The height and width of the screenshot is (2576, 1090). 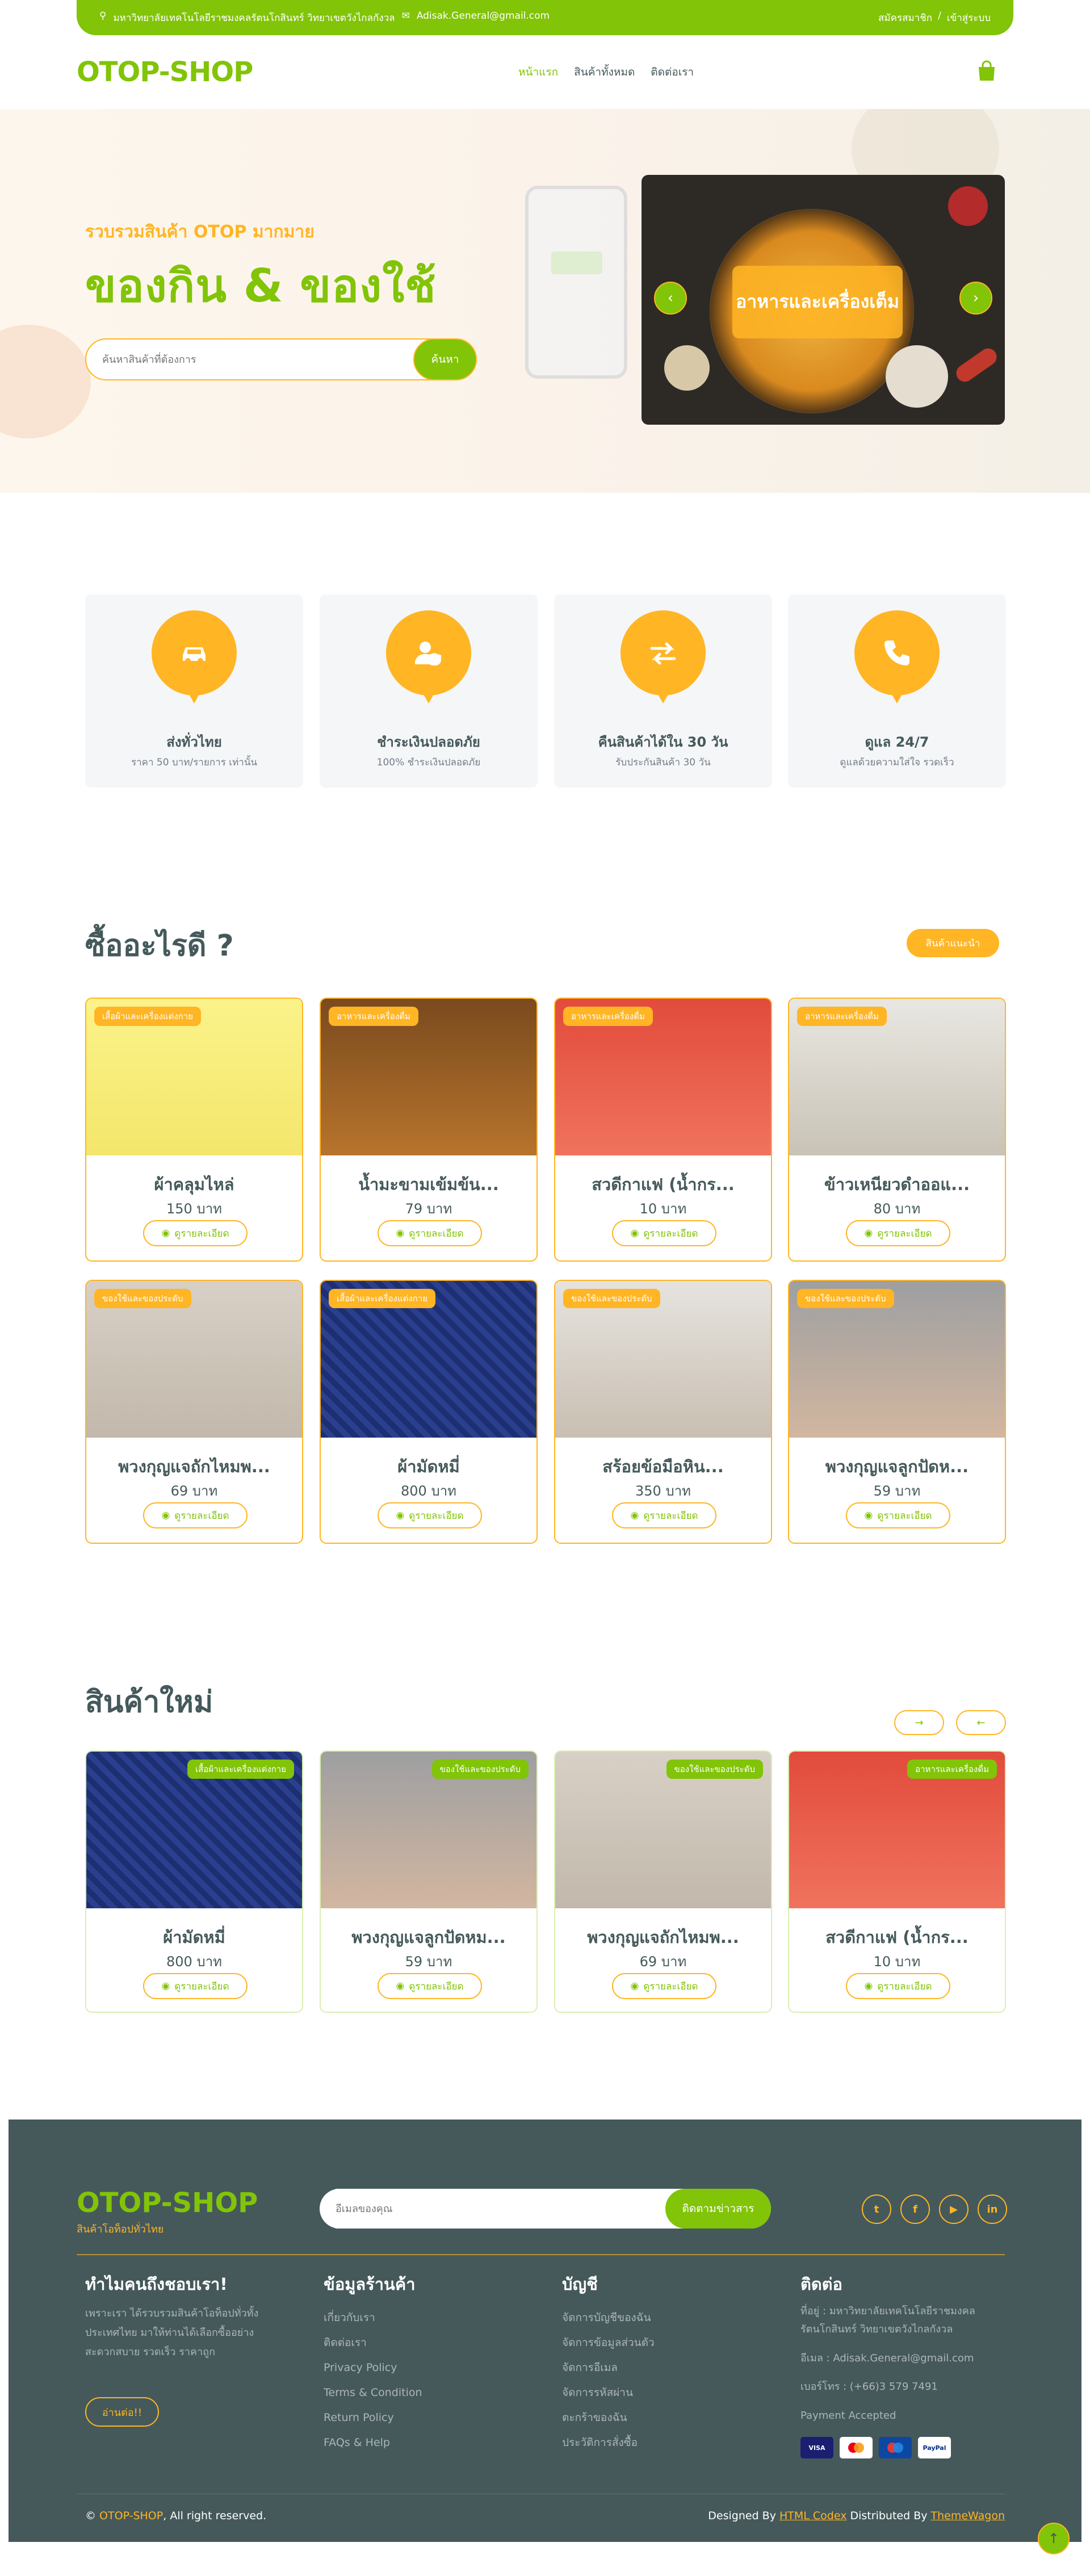 What do you see at coordinates (484, 18) in the screenshot?
I see `topbar-email: Adisak.General@gmail.com` at bounding box center [484, 18].